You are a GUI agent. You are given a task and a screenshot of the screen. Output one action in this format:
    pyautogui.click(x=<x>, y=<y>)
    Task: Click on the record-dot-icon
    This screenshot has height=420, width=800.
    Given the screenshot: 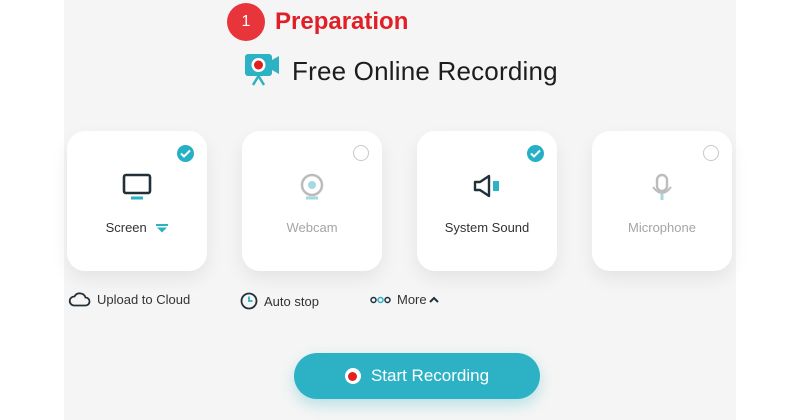 What is the action you would take?
    pyautogui.click(x=352, y=376)
    